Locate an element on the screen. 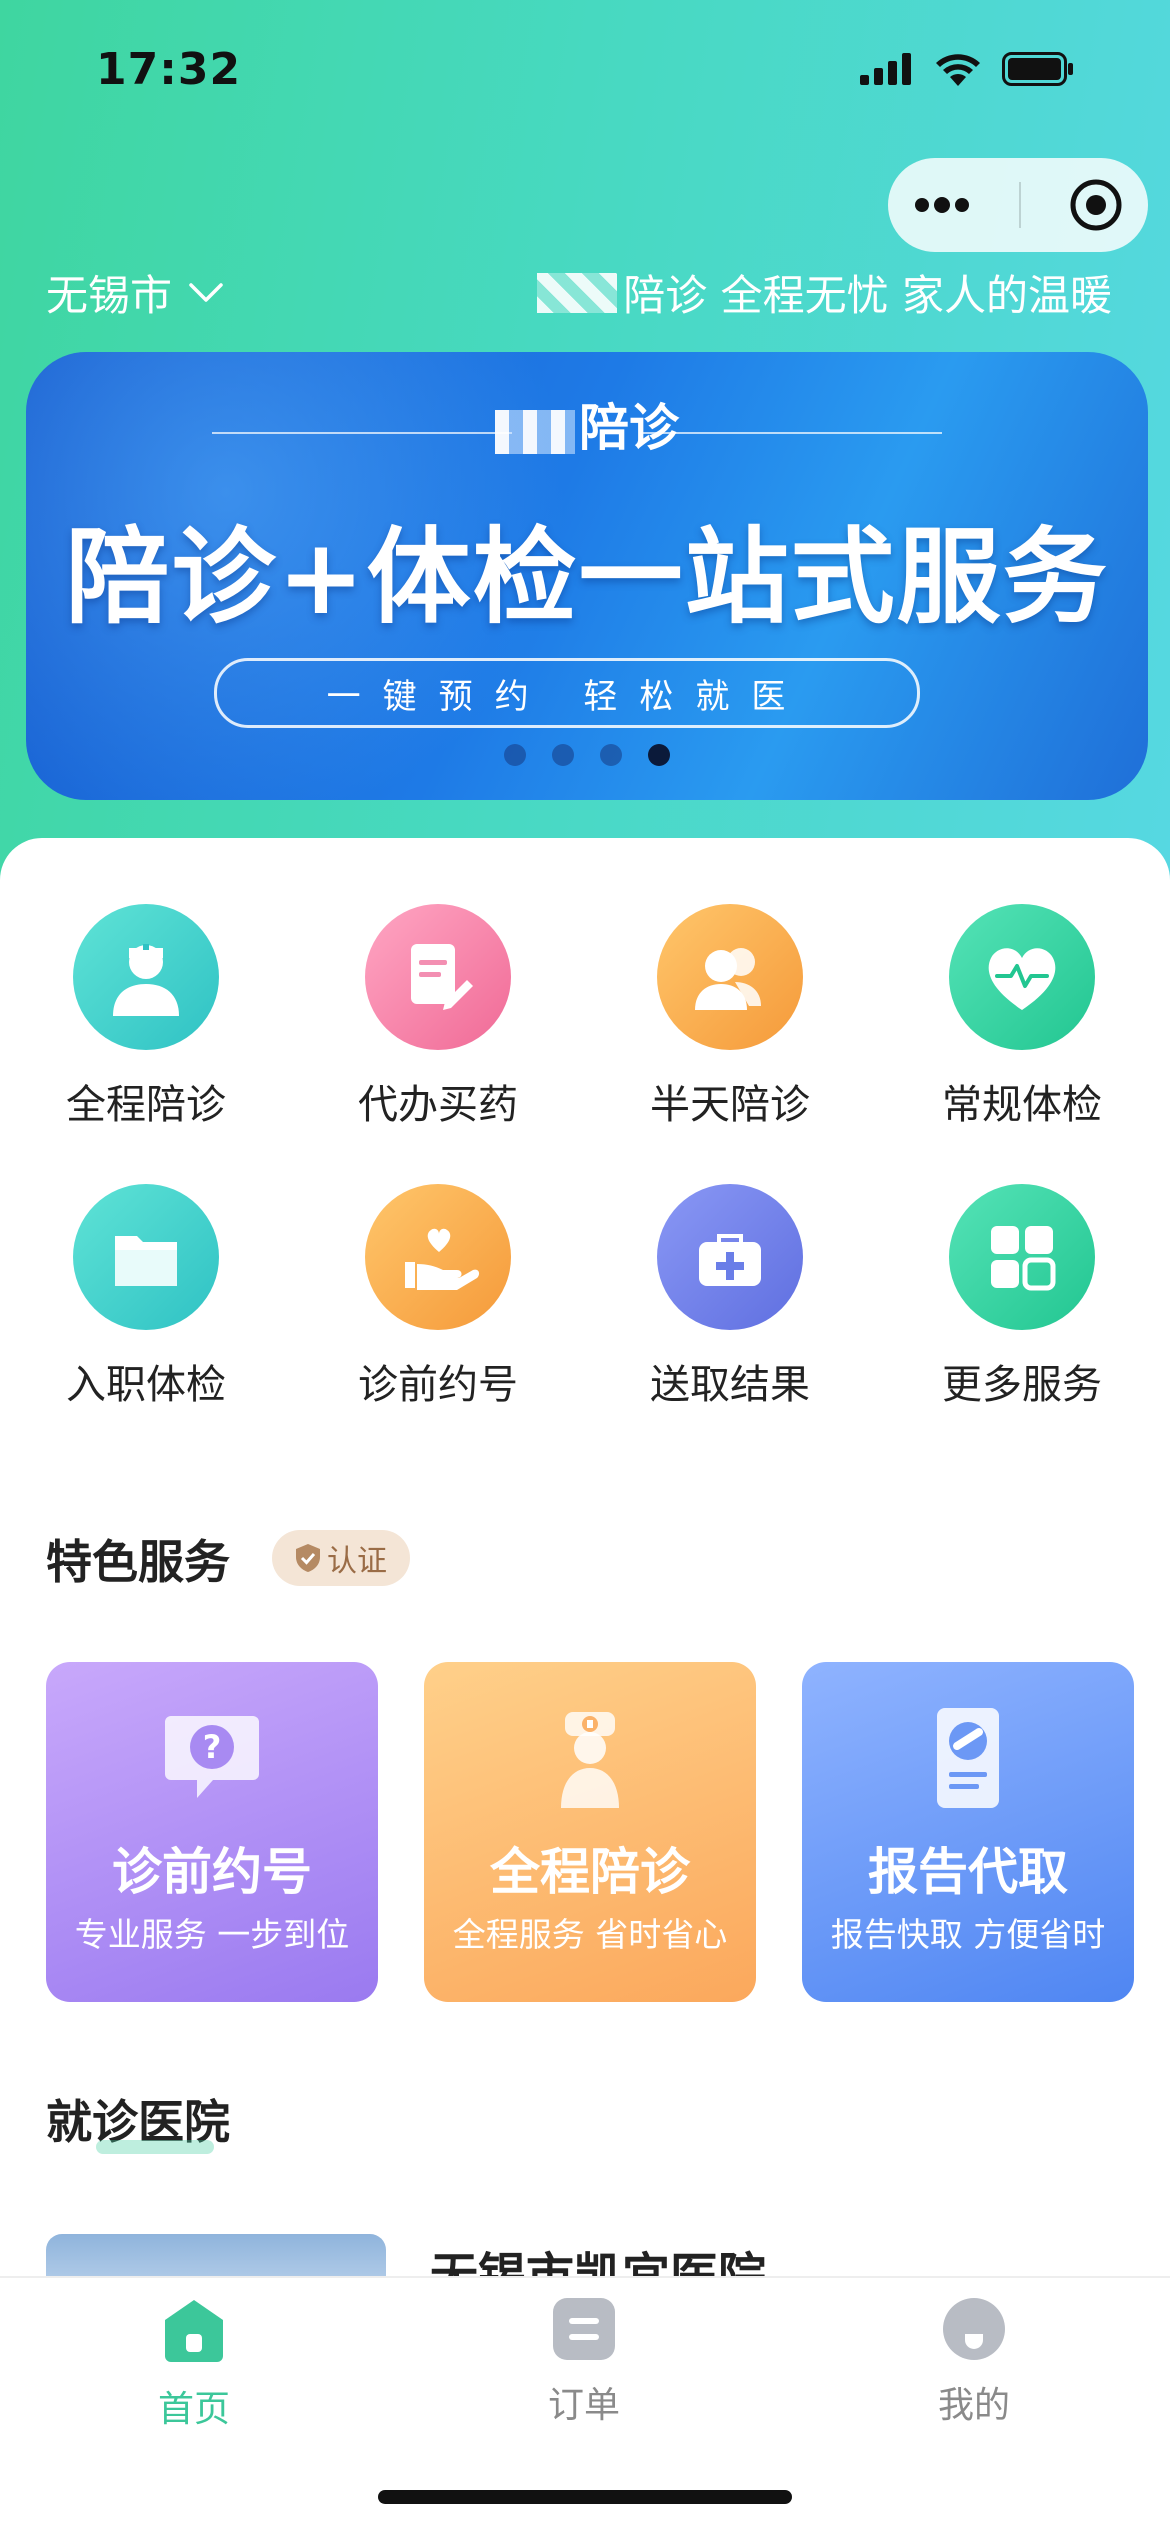  banner-tagline: 一键预约 轻松就医 is located at coordinates (567, 693).